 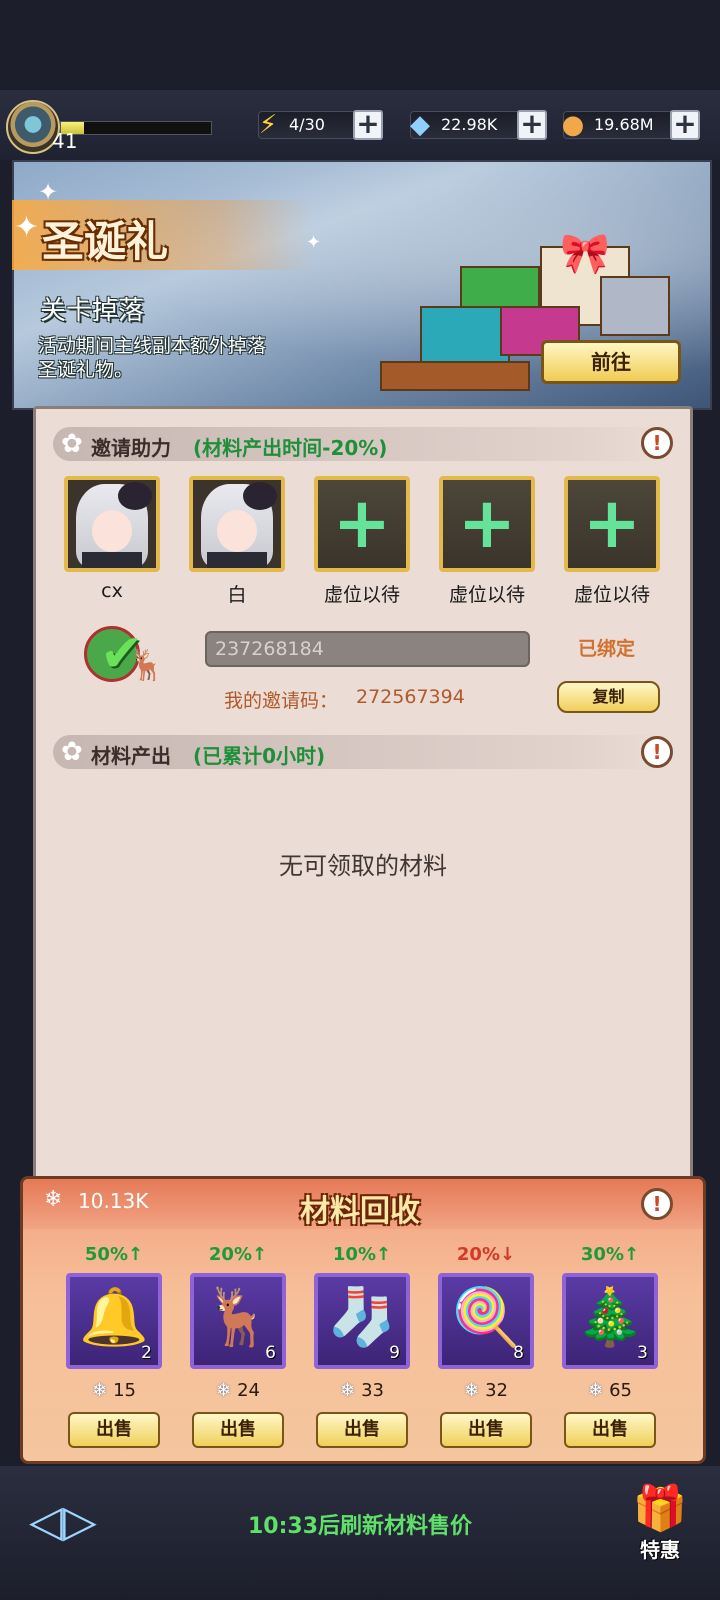 What do you see at coordinates (106, 1254) in the screenshot?
I see `percent-value: 50%` at bounding box center [106, 1254].